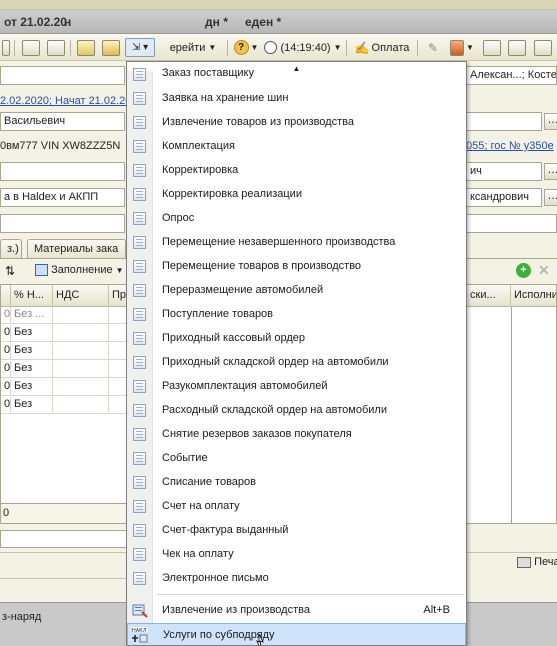 The height and width of the screenshot is (646, 557). I want to click on menu-item: Разукомплектация автомобилей, so click(296, 387).